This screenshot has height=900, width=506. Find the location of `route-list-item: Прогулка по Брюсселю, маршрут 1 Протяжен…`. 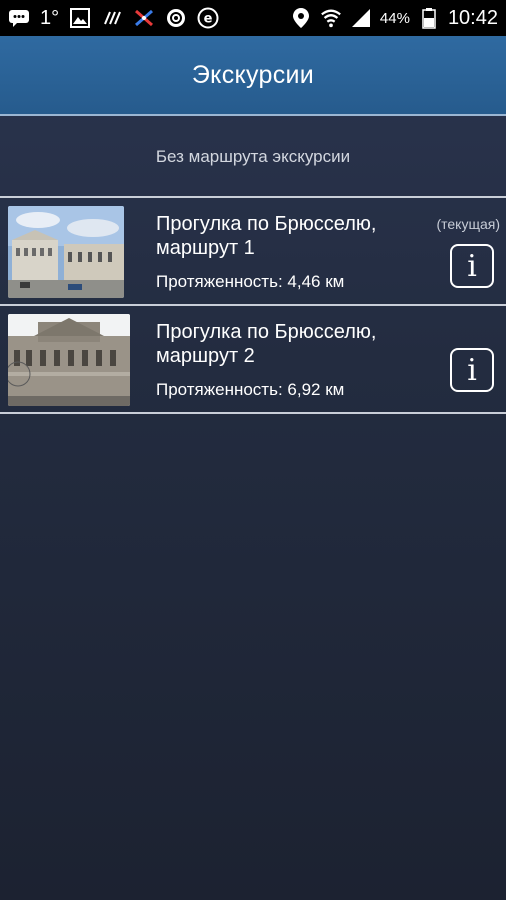

route-list-item: Прогулка по Брюсселю, маршрут 1 Протяжен… is located at coordinates (253, 253).